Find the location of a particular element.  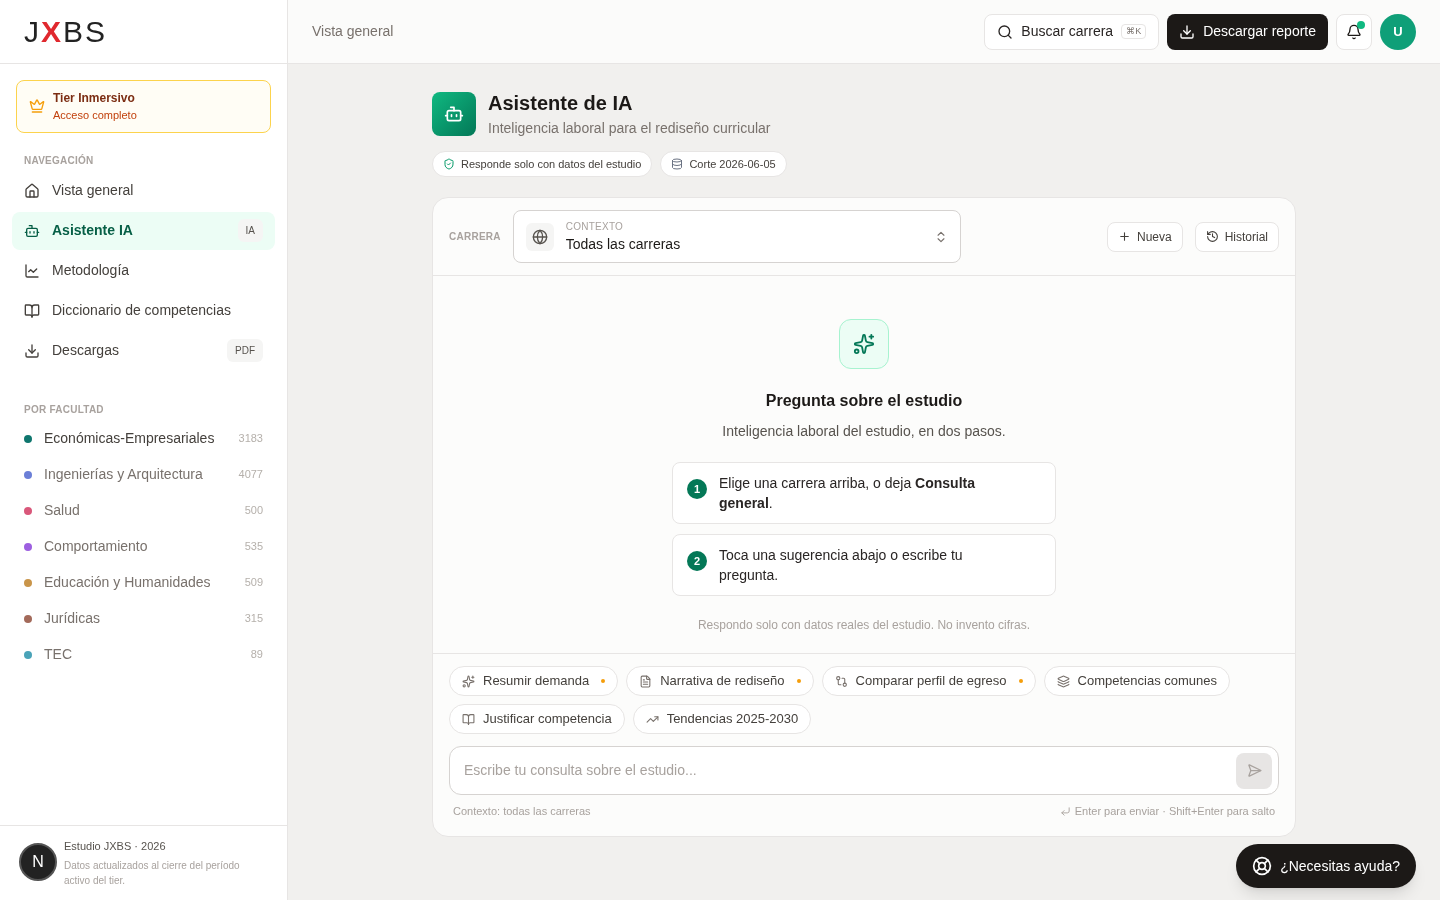

empty-note: Respondo solo con datos reales del estudio. No invento cifras. is located at coordinates (864, 625).